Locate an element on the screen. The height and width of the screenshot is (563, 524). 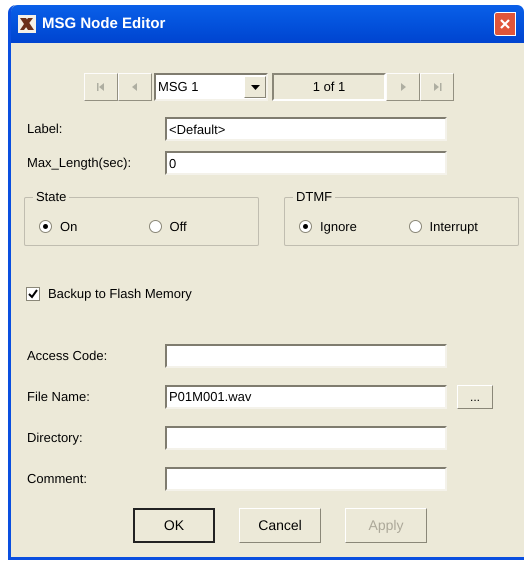
checkbox-label: Backup to Flash Memory is located at coordinates (120, 294).